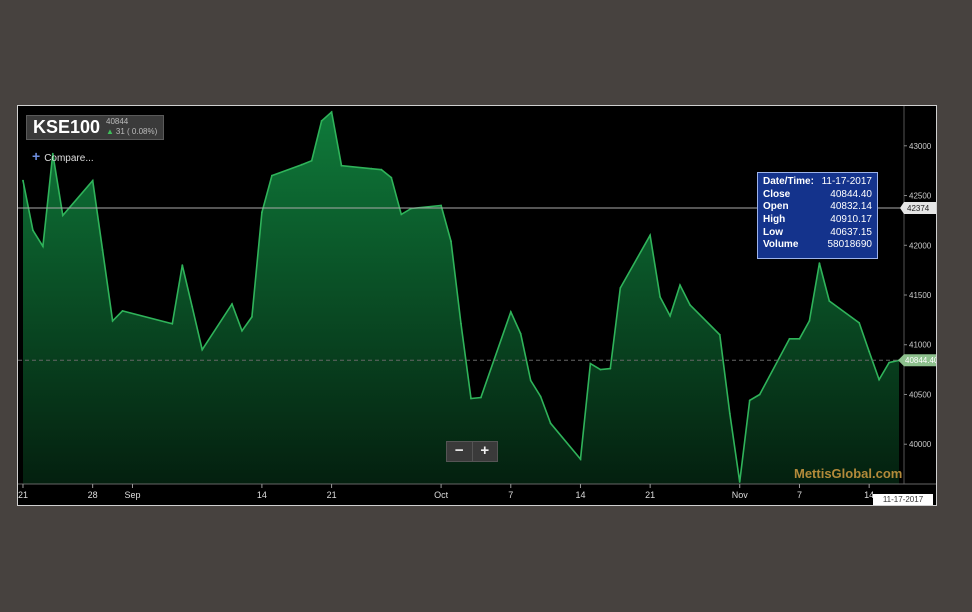 The height and width of the screenshot is (612, 972). I want to click on symbol-box: KSE100 40844 ▲ 31 ( 0.08%), so click(95, 127).